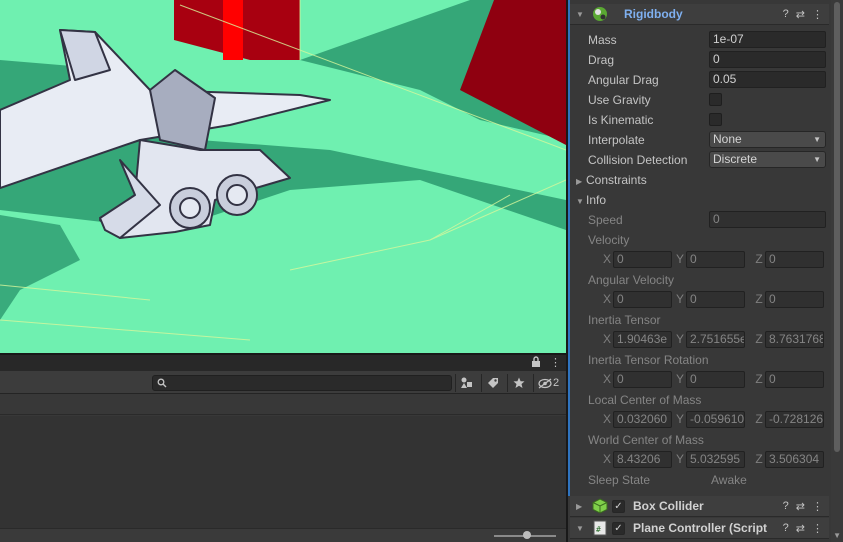  Describe the element at coordinates (162, 383) in the screenshot. I see `search-icon` at that location.